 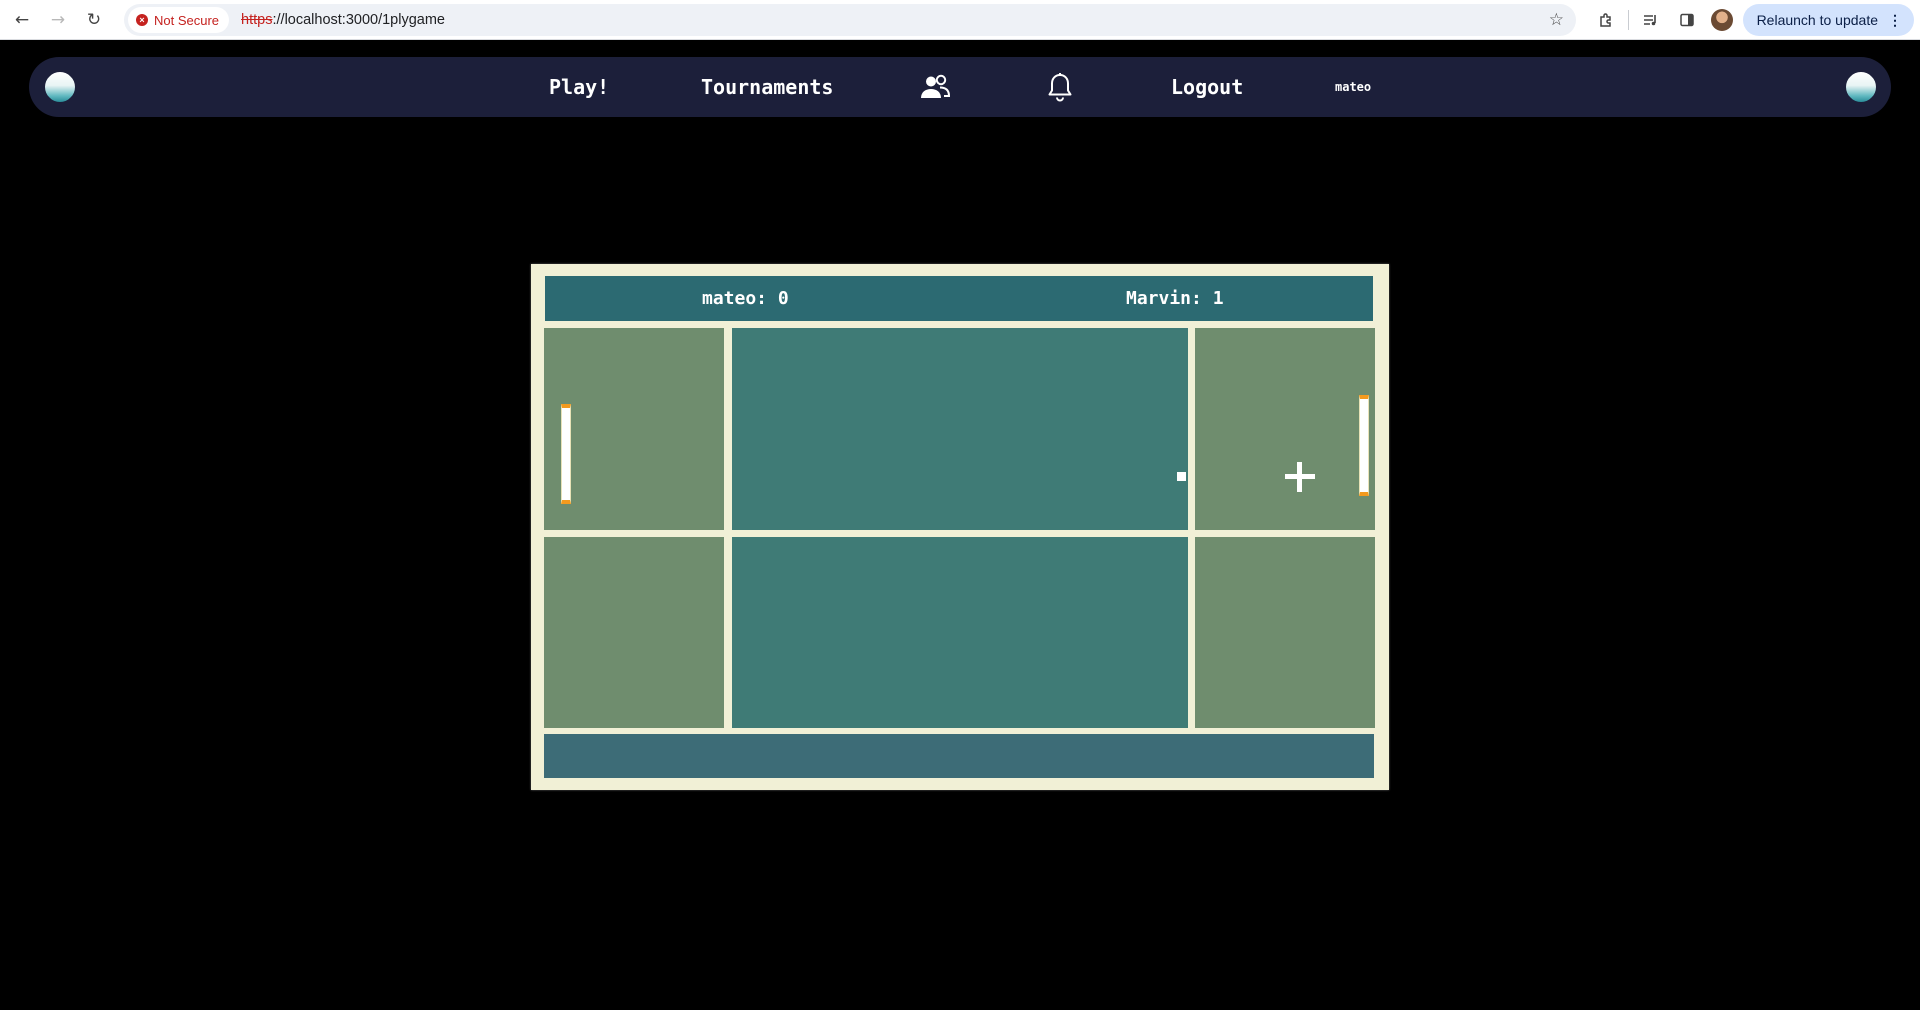 What do you see at coordinates (579, 87) in the screenshot?
I see `nav-play-link: Play!` at bounding box center [579, 87].